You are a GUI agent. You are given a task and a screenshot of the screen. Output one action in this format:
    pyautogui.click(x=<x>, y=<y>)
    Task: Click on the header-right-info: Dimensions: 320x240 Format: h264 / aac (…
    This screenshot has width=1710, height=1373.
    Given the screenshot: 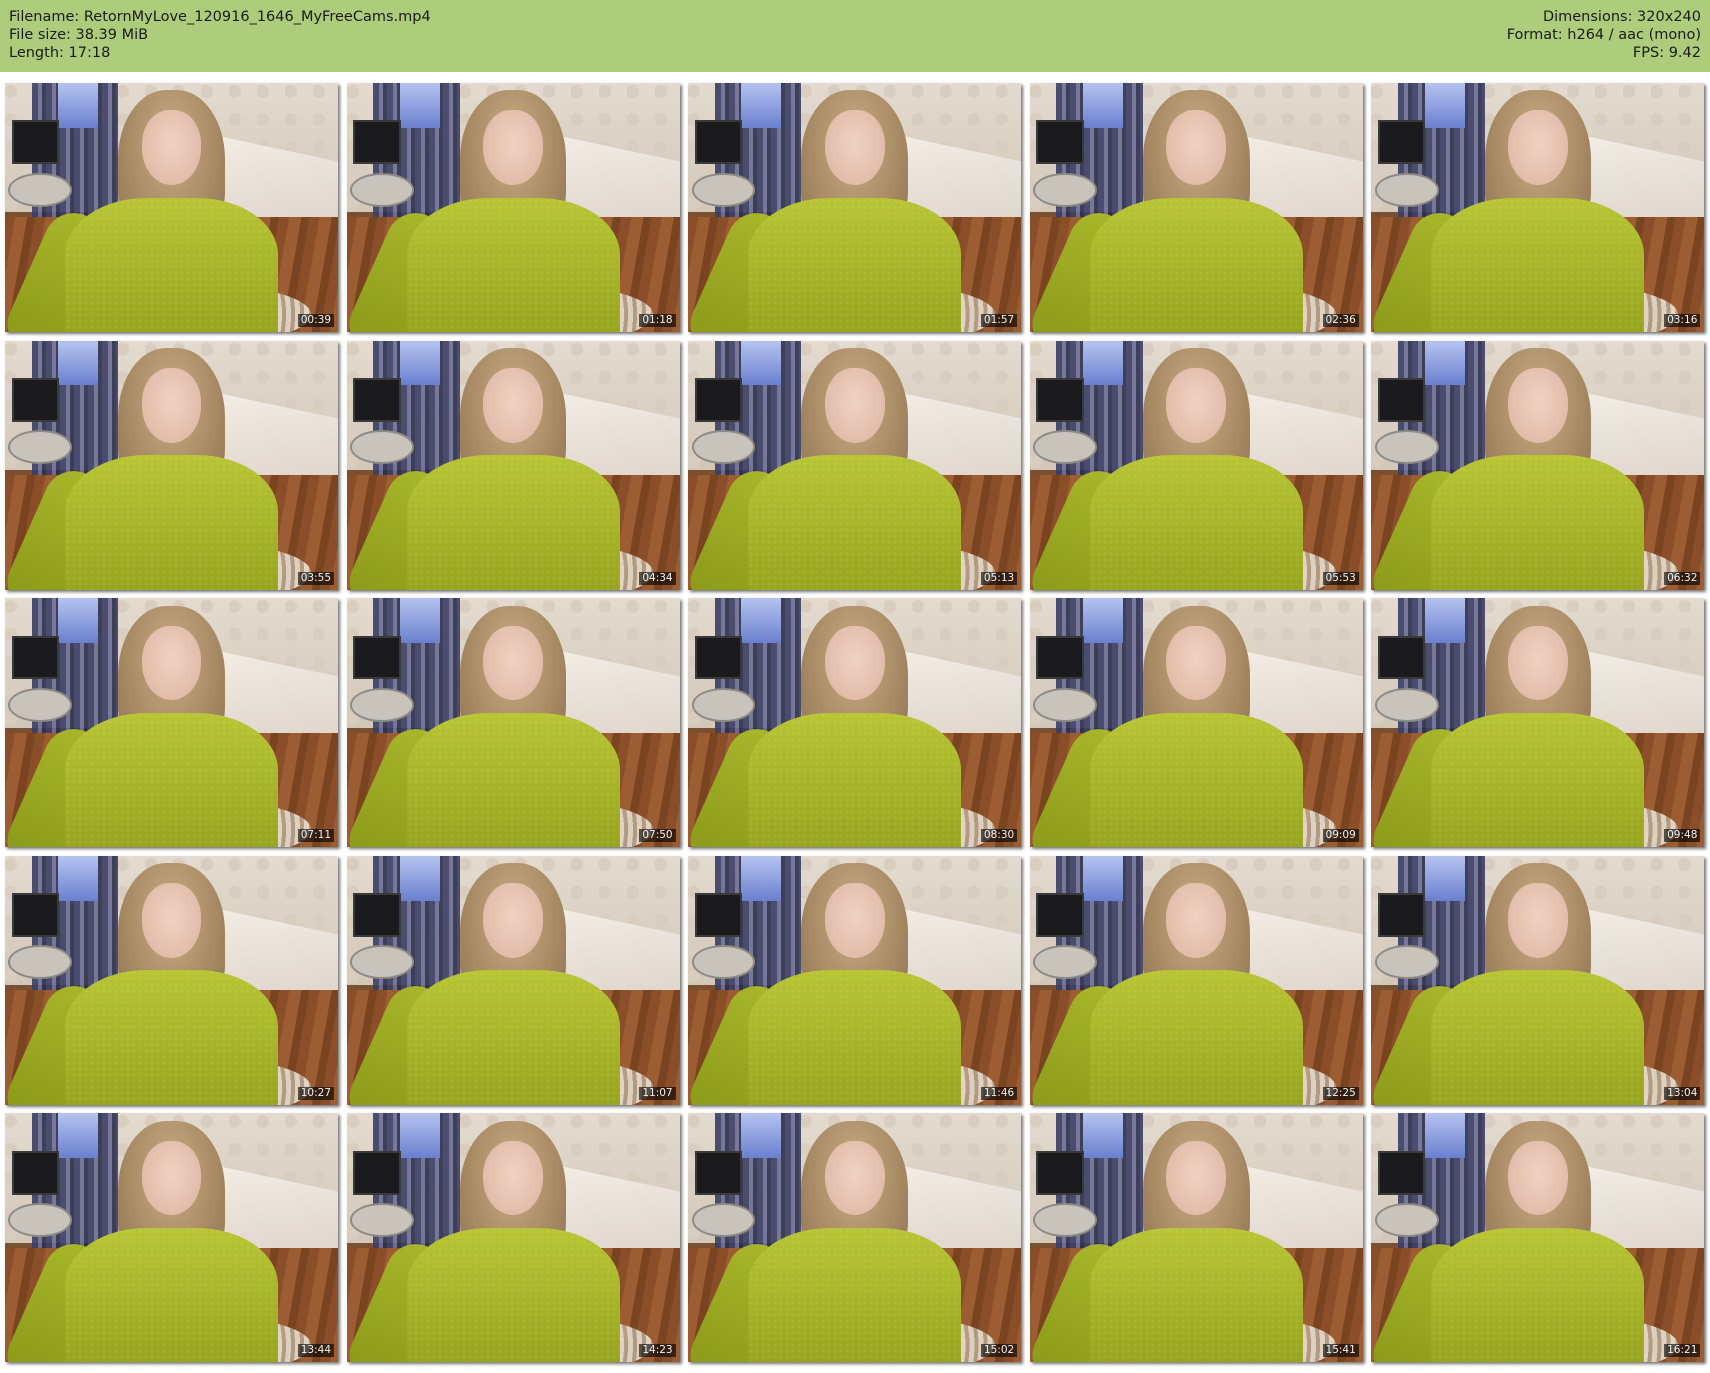 What is the action you would take?
    pyautogui.click(x=1604, y=35)
    